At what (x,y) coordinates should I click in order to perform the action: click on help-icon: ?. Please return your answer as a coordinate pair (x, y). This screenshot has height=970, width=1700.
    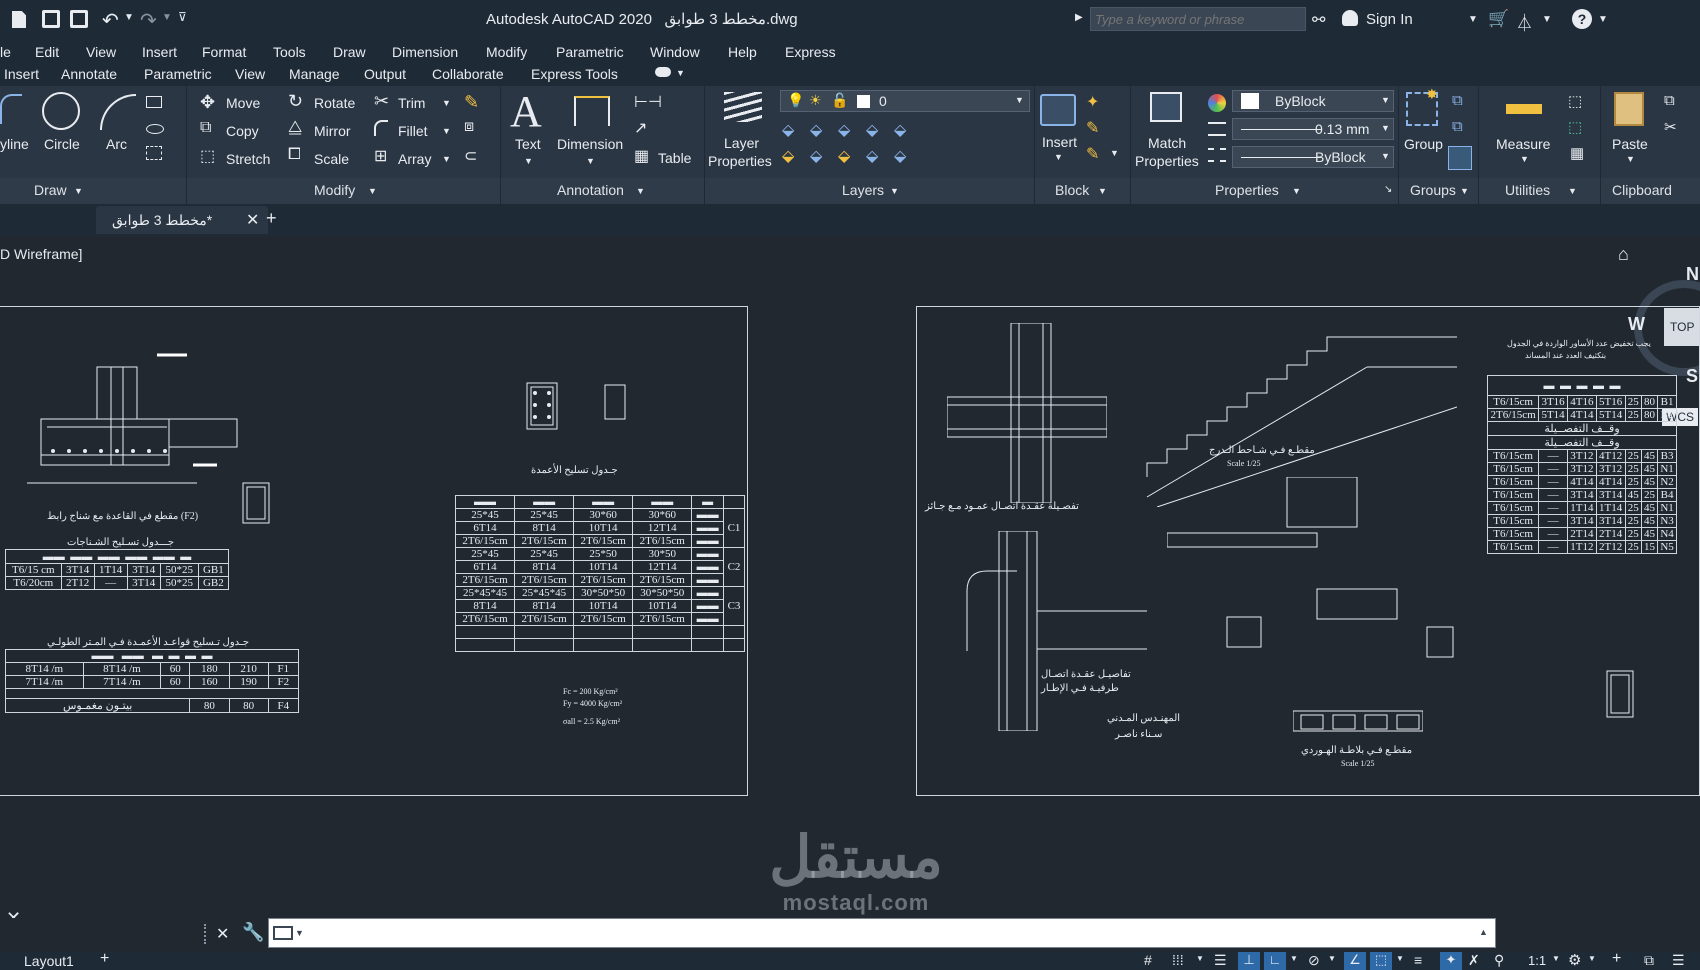
    Looking at the image, I should click on (1582, 19).